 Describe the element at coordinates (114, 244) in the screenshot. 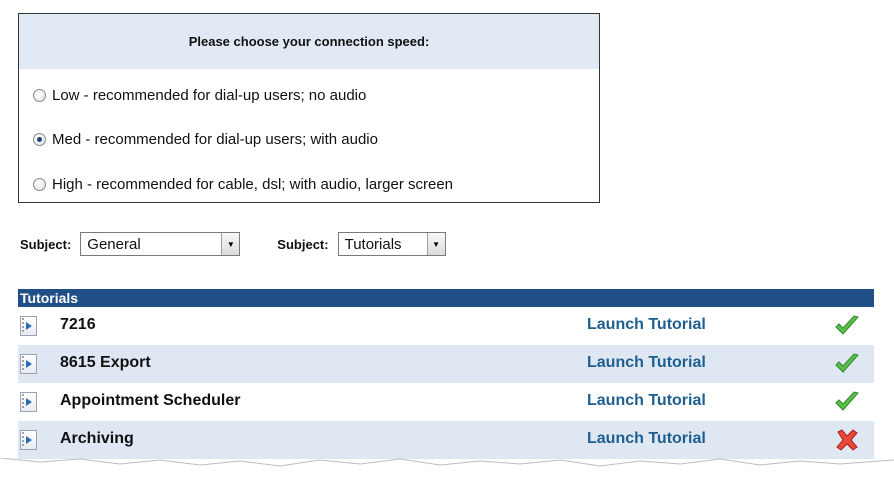

I see `subject-select-general-value: General` at that location.